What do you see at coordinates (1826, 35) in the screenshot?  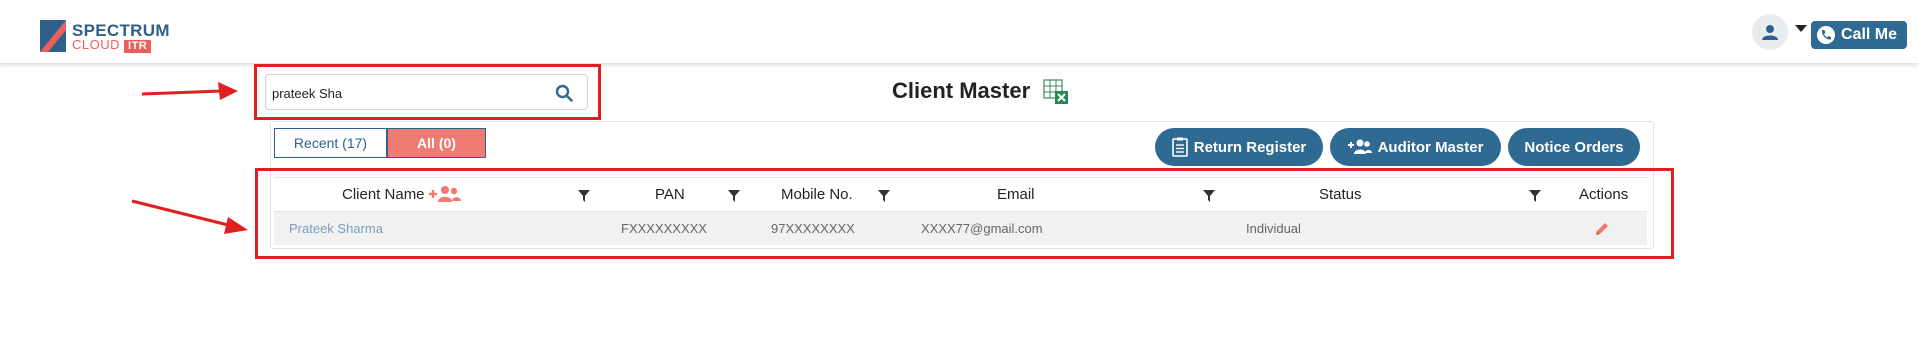 I see `phone-icon` at bounding box center [1826, 35].